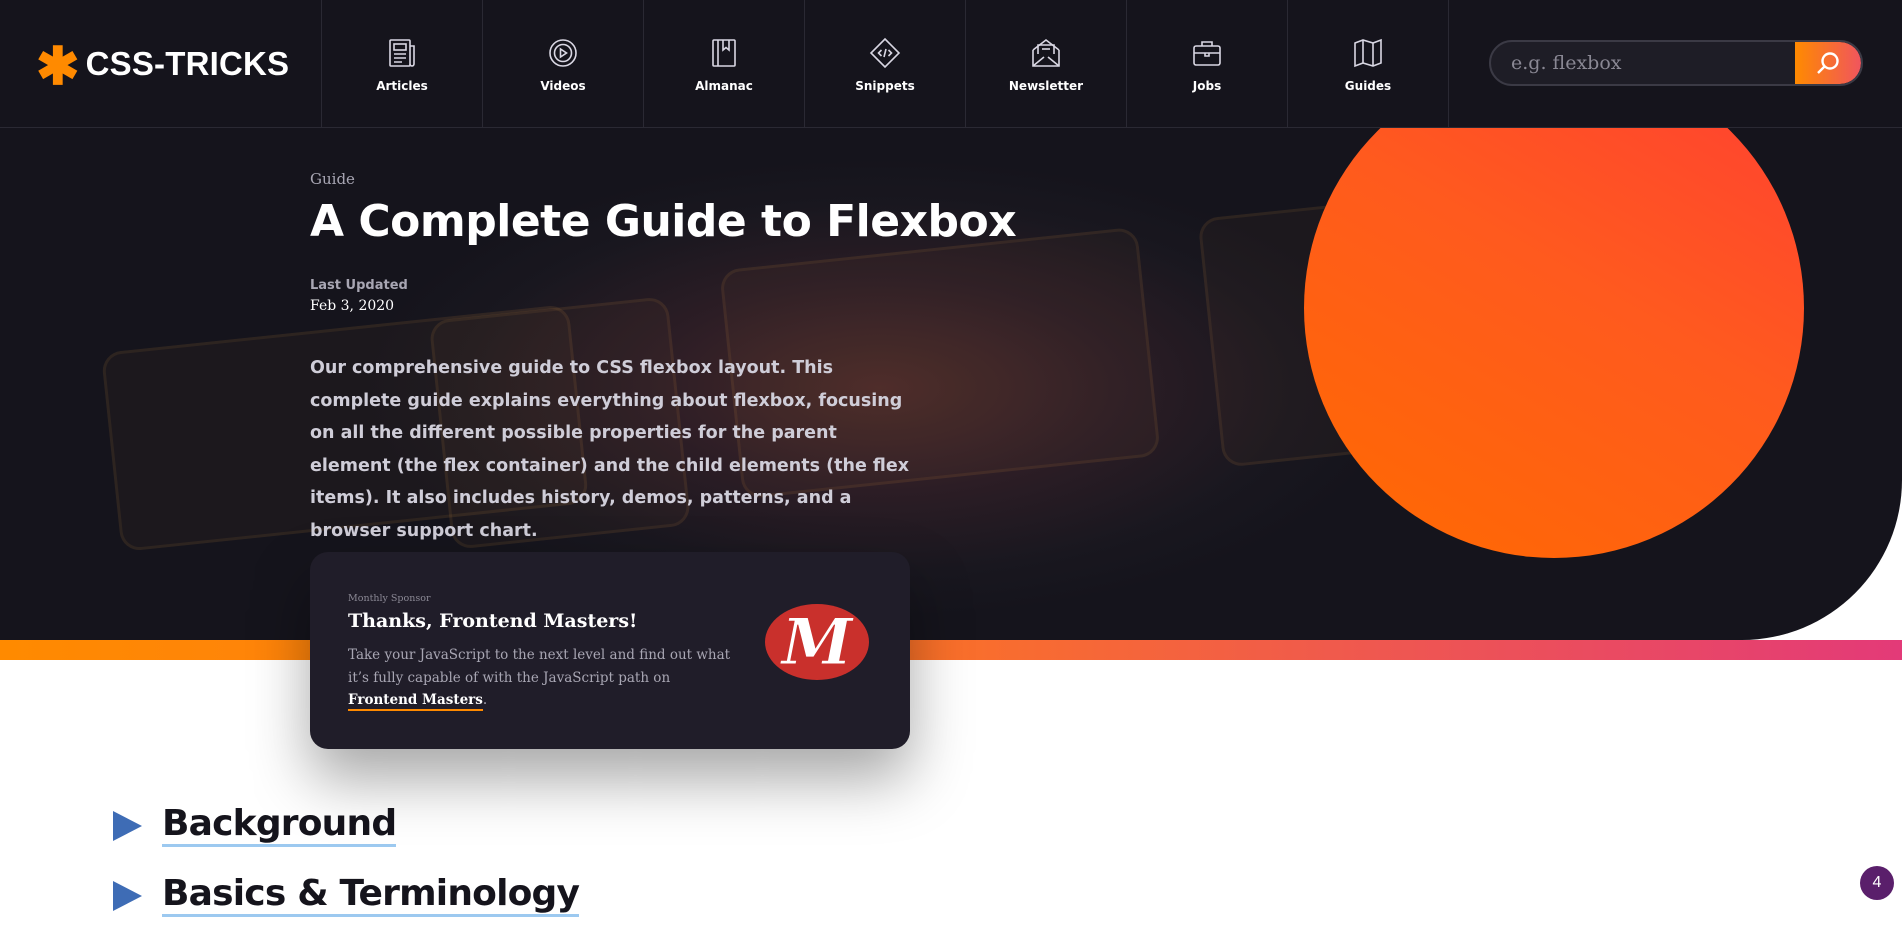 This screenshot has height=933, width=1902. Describe the element at coordinates (187, 63) in the screenshot. I see `logo-text: CSS-TRICKS` at that location.